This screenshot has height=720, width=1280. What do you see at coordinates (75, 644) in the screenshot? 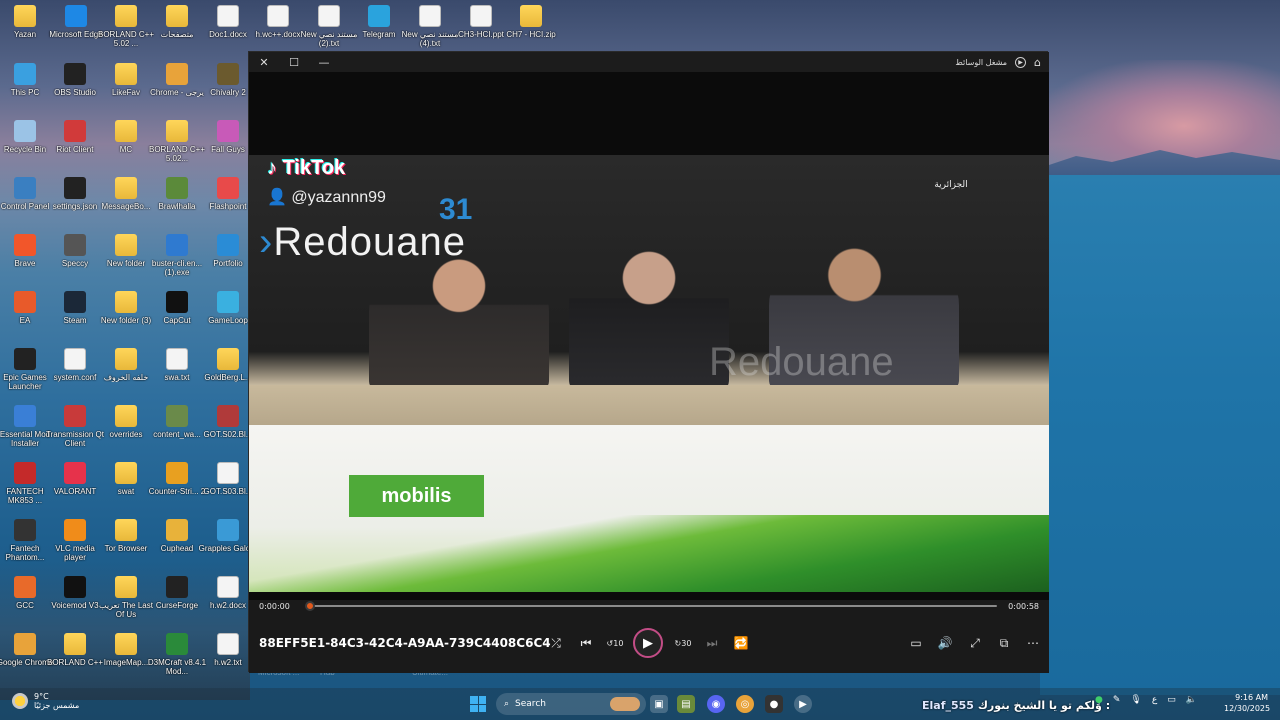
I see `folder-icon` at bounding box center [75, 644].